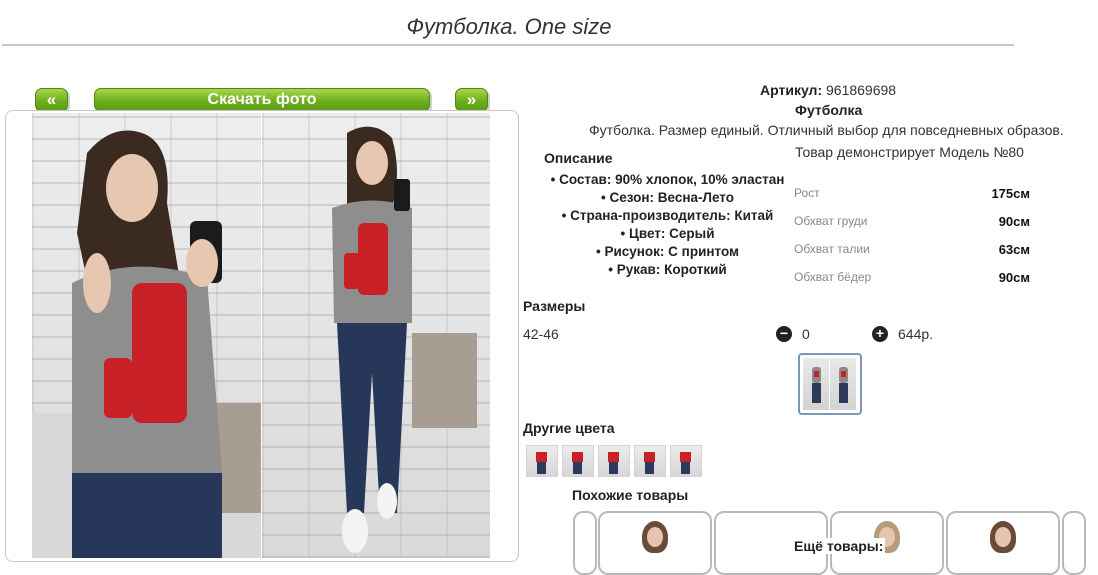  I want to click on measurement-row: Обхват груди 90см, so click(912, 224).